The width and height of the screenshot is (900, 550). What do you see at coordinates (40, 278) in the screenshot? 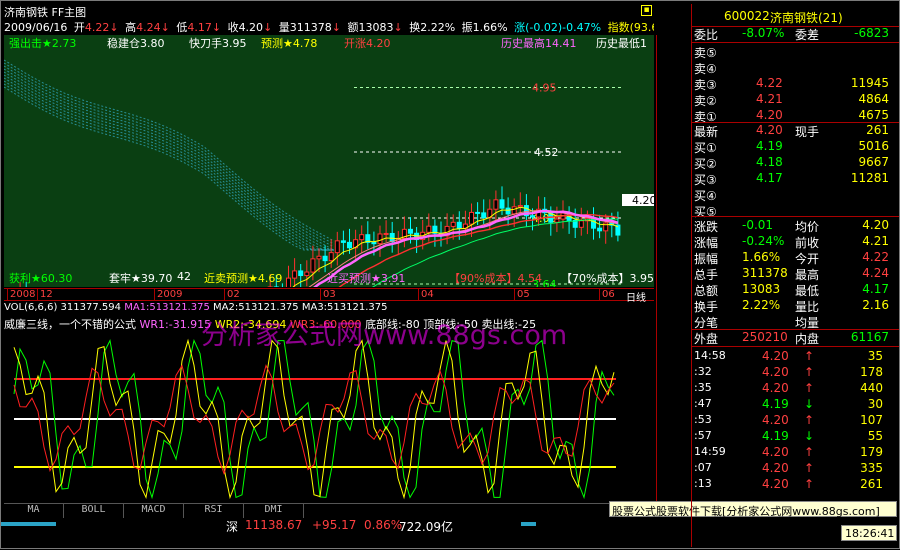
I see `indicator-bottom-0: 获利★60.30` at bounding box center [40, 278].